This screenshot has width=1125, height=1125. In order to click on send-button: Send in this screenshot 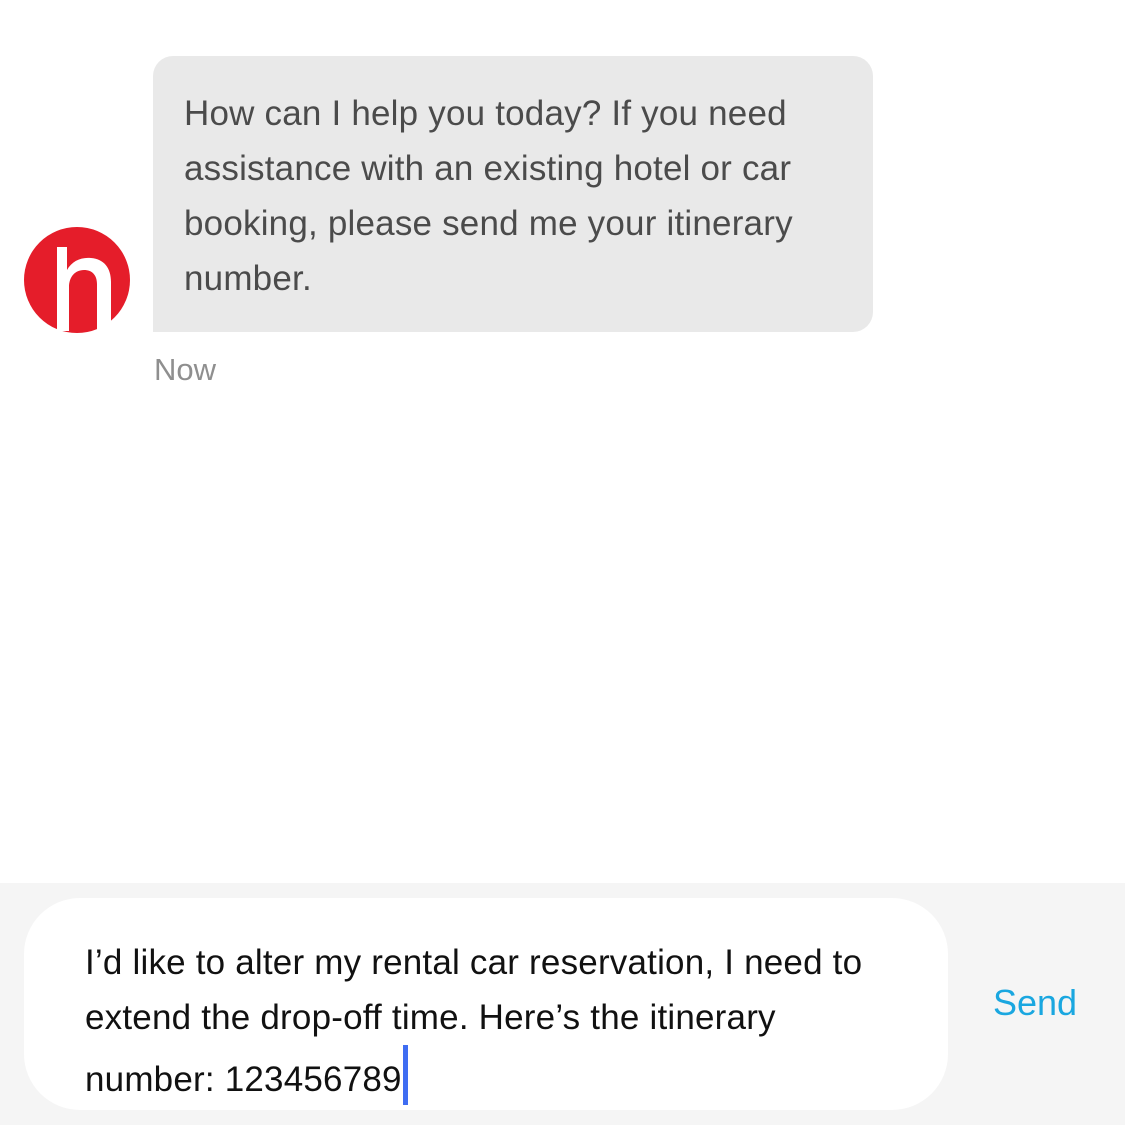, I will do `click(1035, 1003)`.